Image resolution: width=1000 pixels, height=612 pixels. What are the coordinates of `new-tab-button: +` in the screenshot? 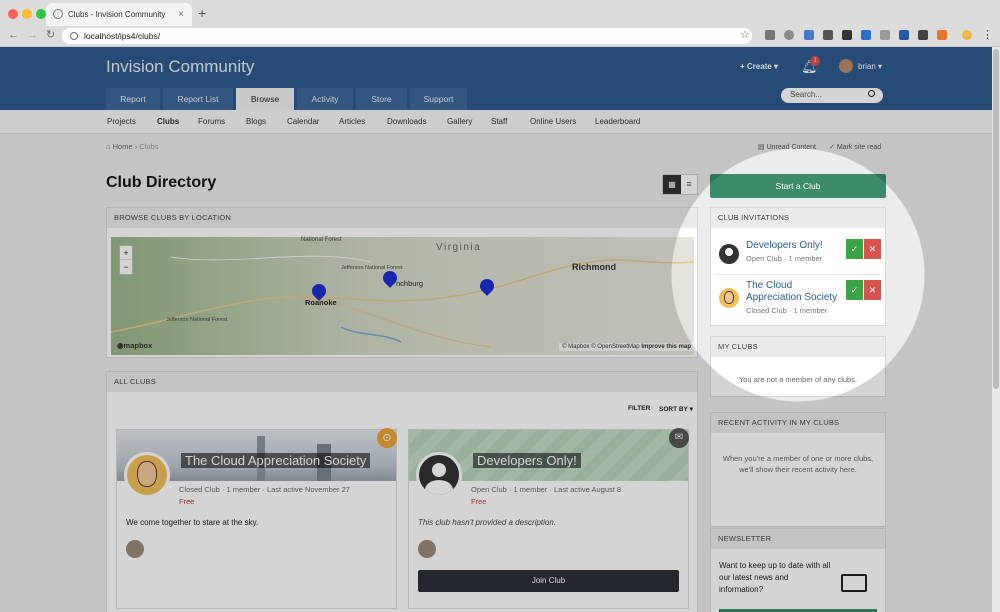 It's located at (202, 13).